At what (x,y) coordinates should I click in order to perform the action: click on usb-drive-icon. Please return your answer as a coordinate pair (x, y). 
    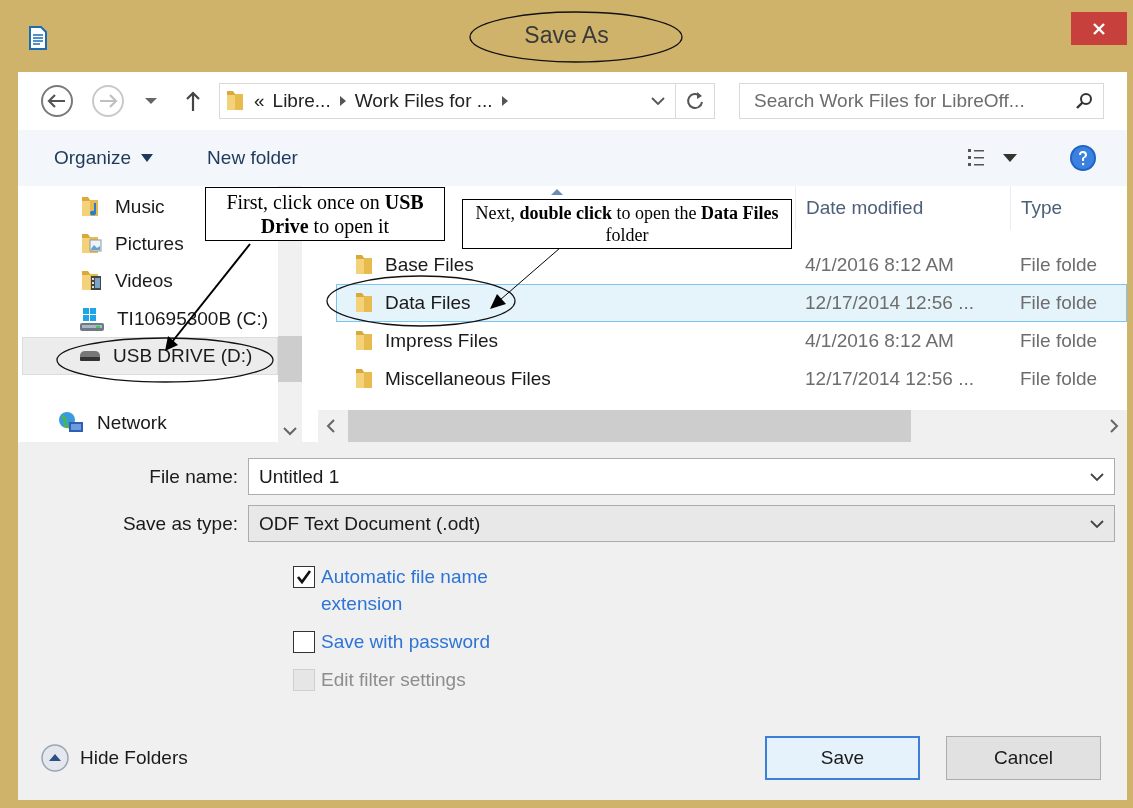
    Looking at the image, I should click on (90, 356).